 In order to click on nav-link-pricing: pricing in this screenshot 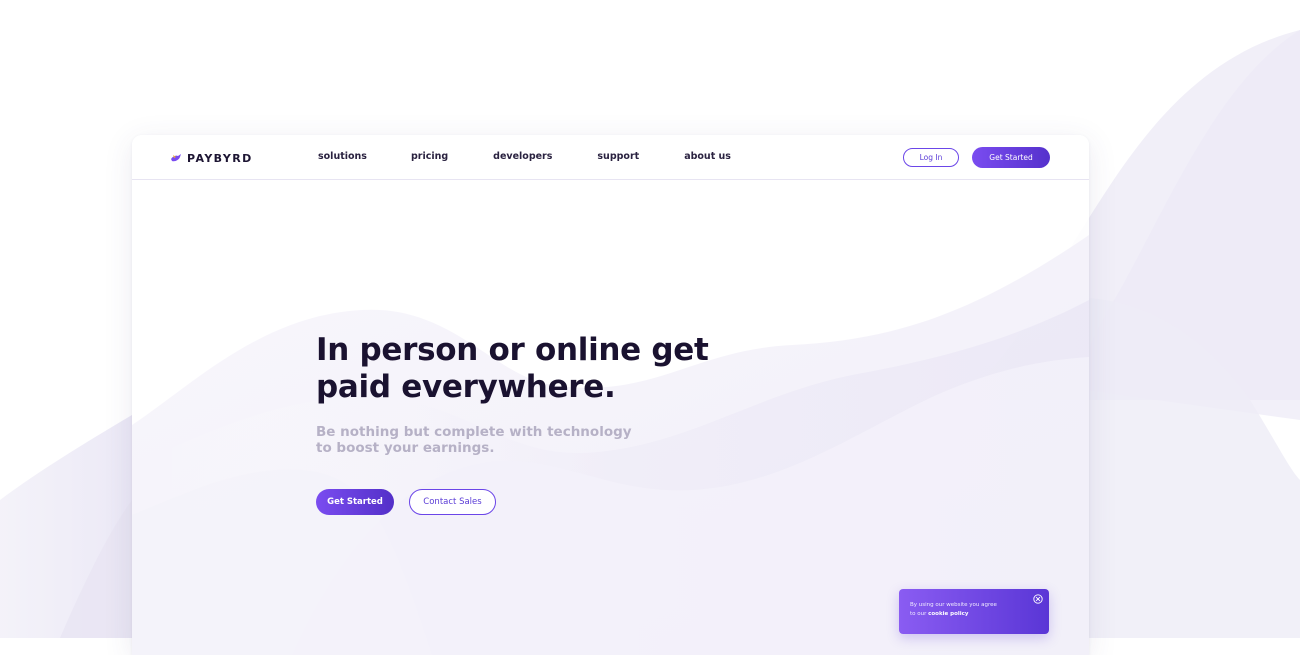, I will do `click(429, 156)`.